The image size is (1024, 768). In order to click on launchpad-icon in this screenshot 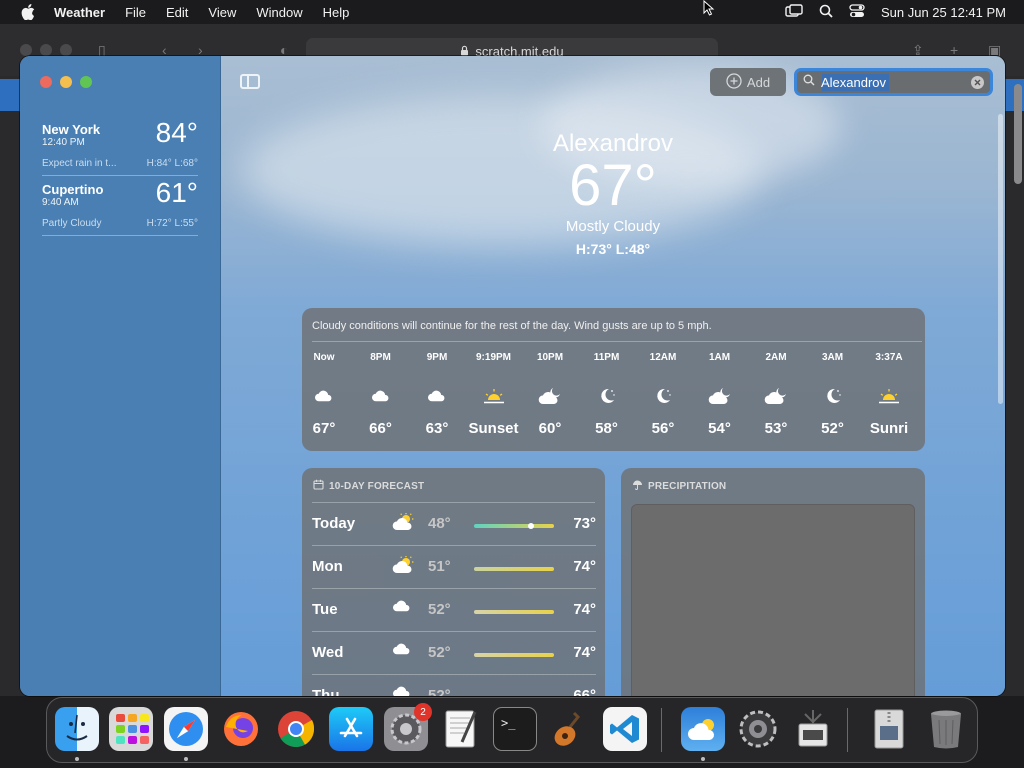, I will do `click(131, 729)`.